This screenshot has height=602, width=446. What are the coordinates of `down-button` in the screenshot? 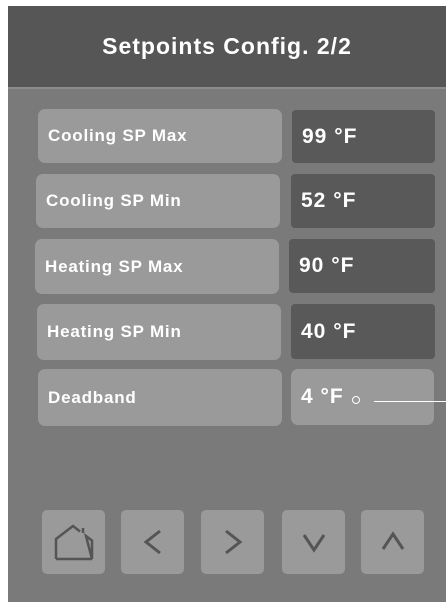 It's located at (313, 542).